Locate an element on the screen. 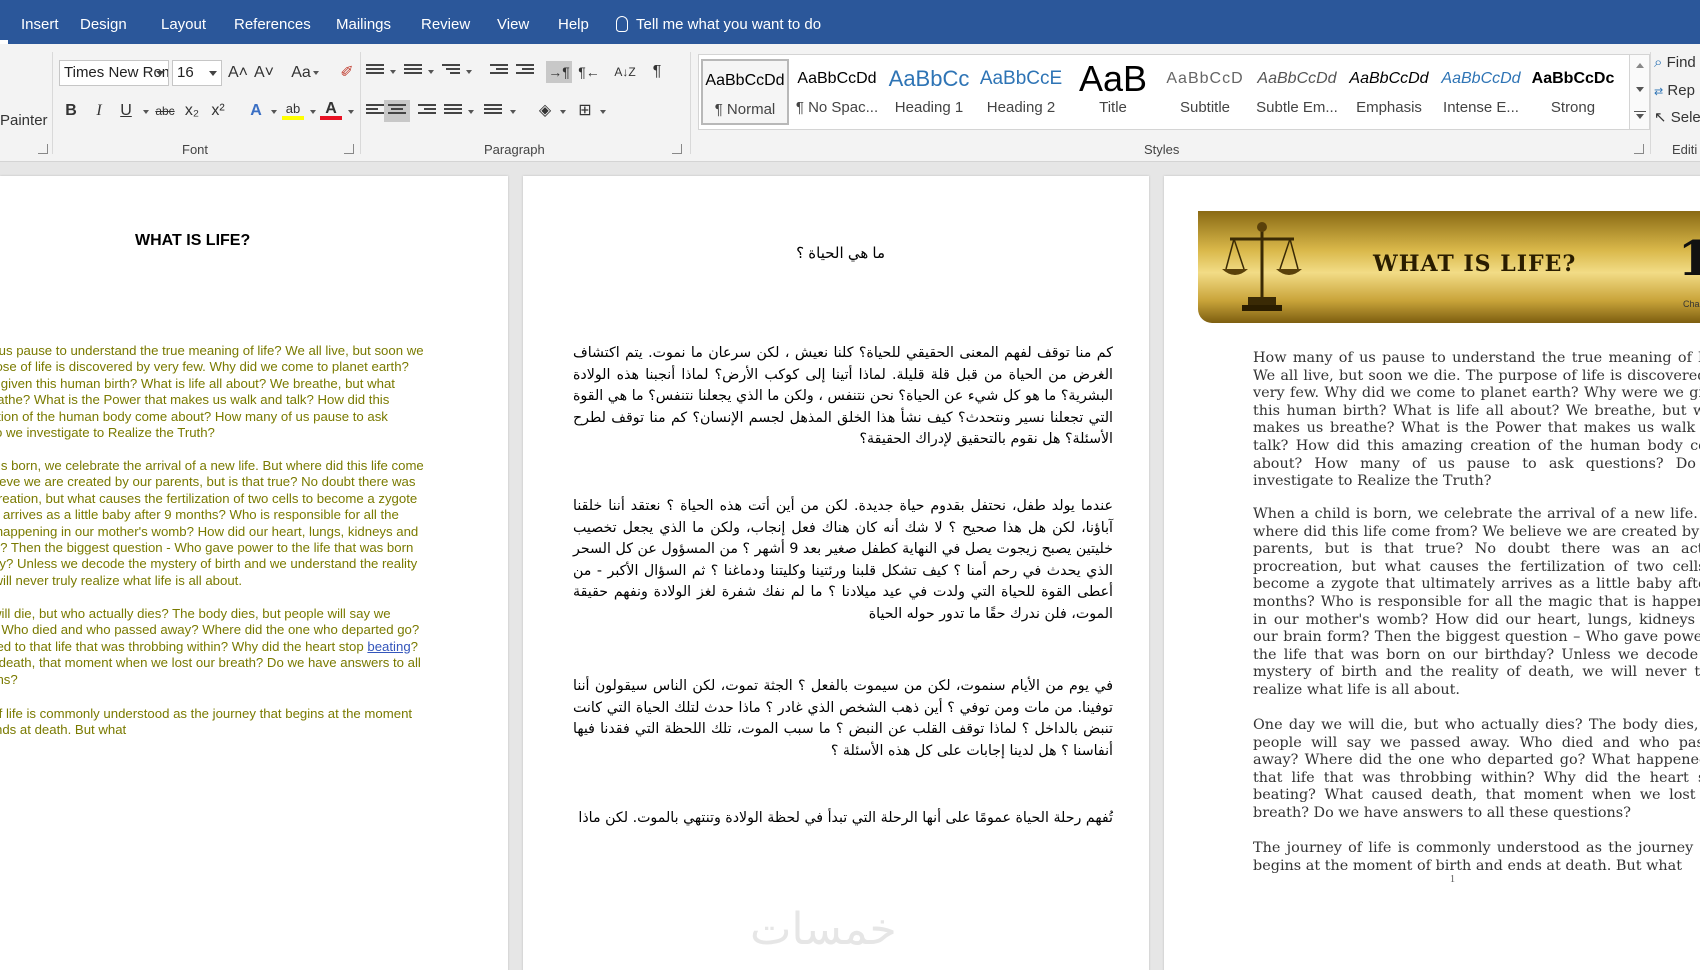  tab-references: References is located at coordinates (272, 24).